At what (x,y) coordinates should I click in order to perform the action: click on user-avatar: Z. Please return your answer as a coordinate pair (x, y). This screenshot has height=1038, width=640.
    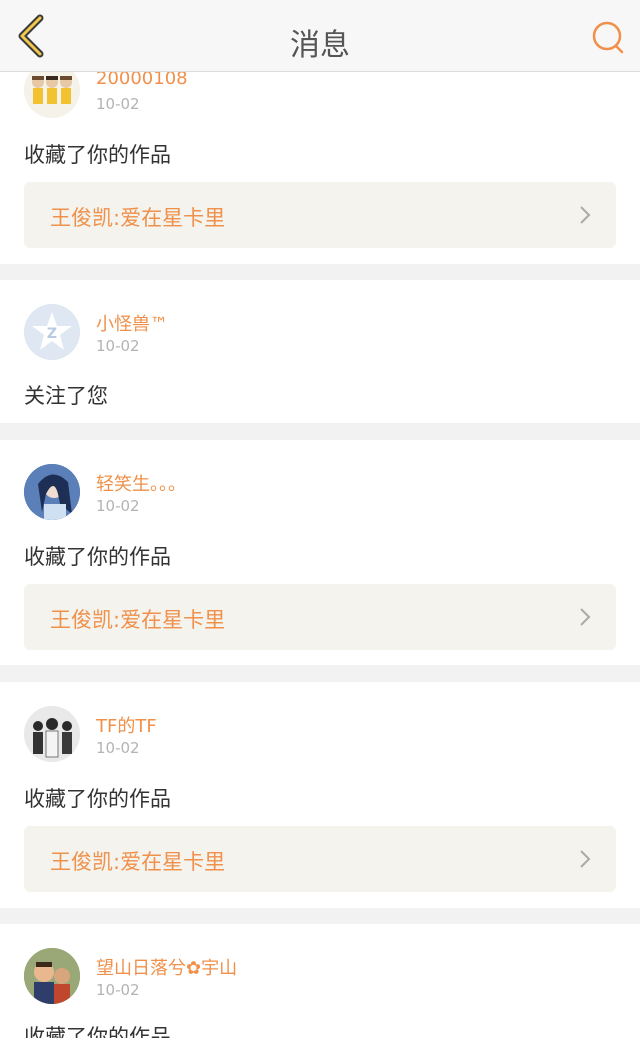
    Looking at the image, I should click on (52, 332).